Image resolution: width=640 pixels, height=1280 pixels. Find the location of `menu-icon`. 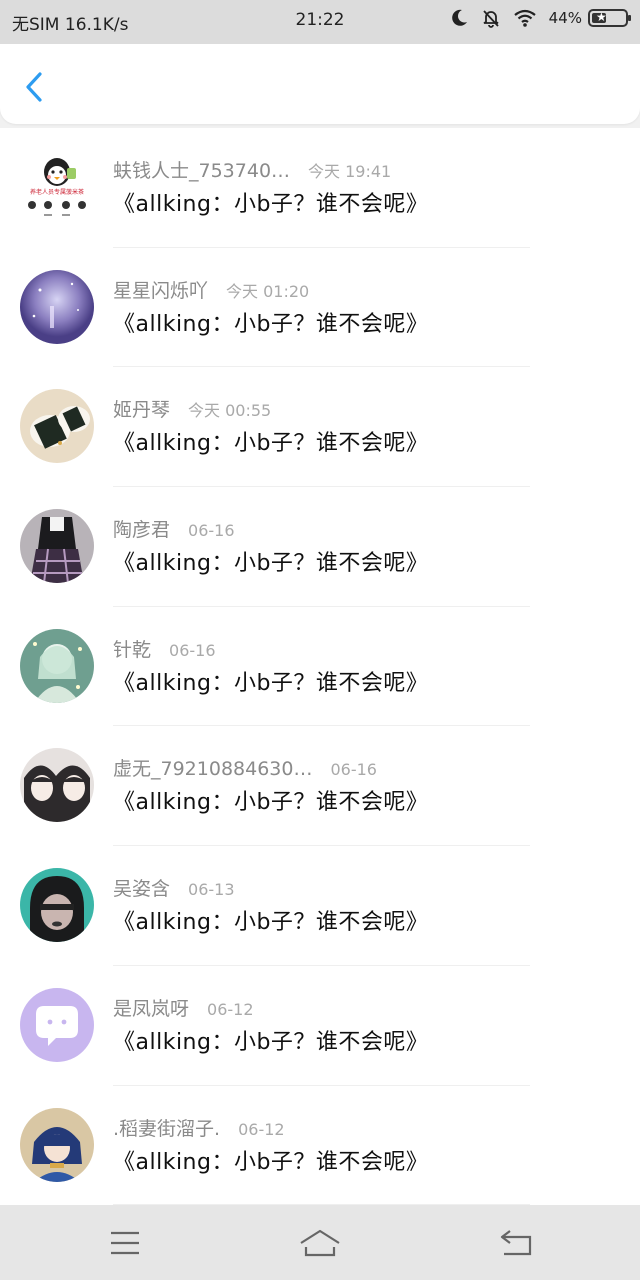

menu-icon is located at coordinates (125, 1243).